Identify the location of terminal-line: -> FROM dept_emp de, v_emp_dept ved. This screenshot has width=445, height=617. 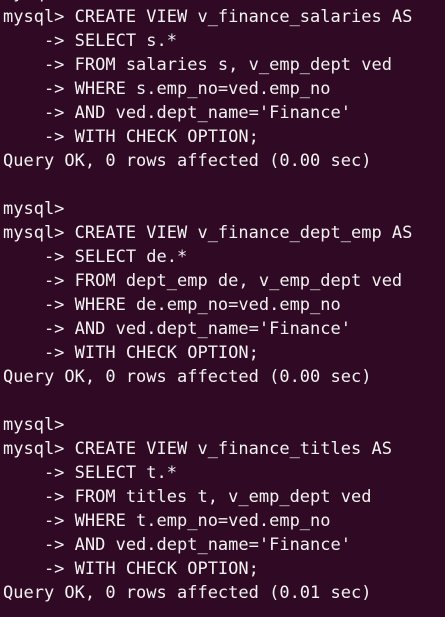
(203, 281).